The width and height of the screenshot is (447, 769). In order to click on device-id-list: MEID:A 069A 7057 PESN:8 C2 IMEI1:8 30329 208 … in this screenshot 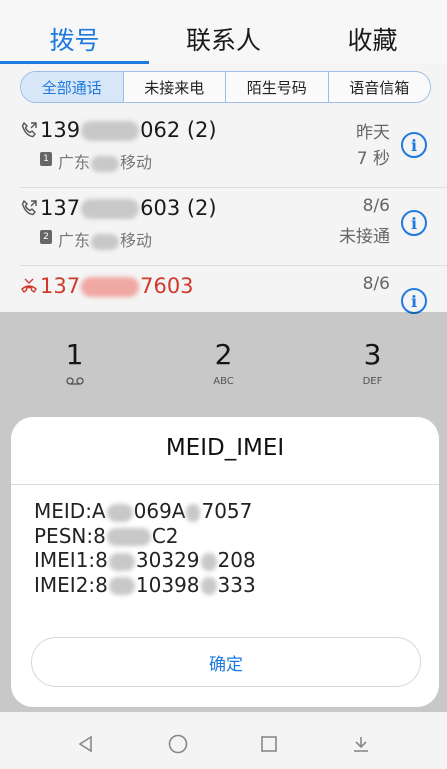, I will do `click(145, 548)`.